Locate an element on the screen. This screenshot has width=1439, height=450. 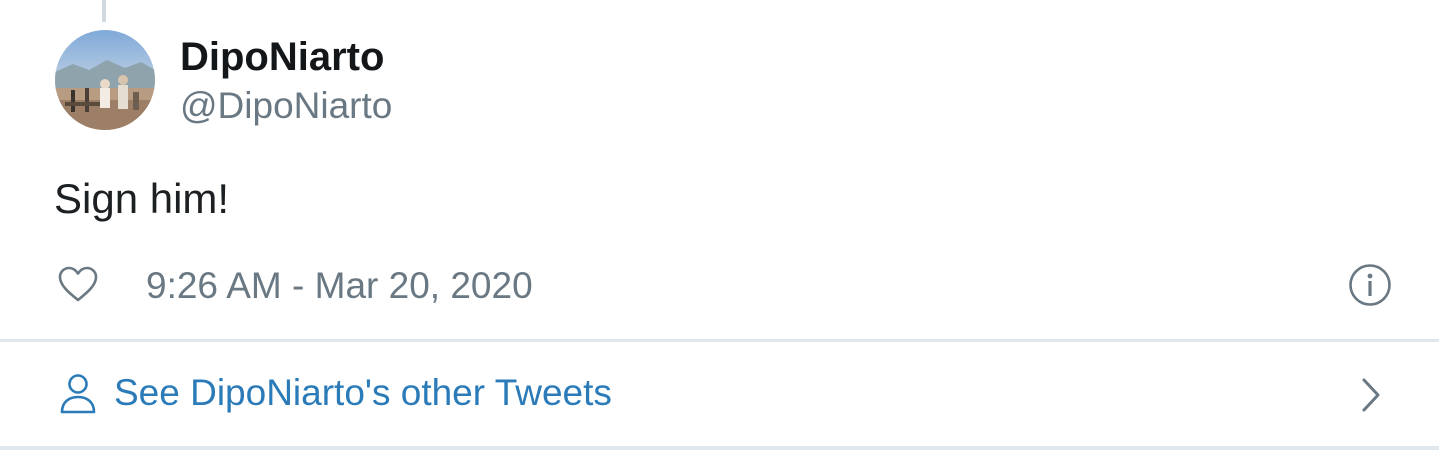
person-icon is located at coordinates (78, 394).